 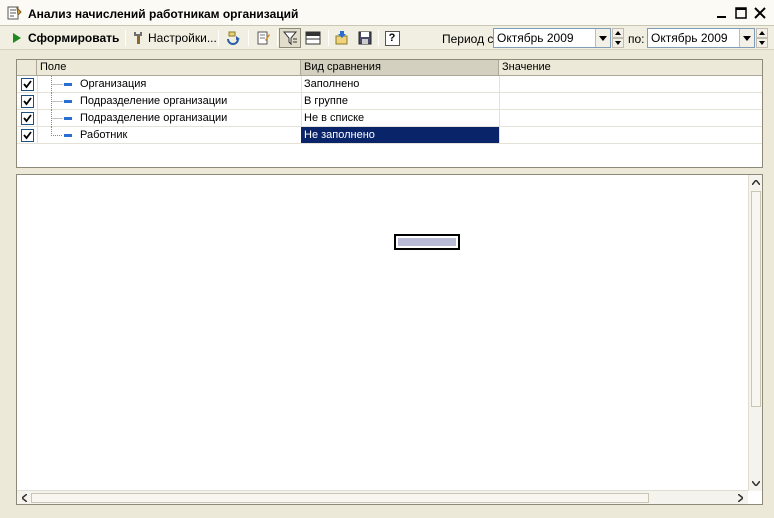 I want to click on document-edit-icon, so click(x=263, y=38).